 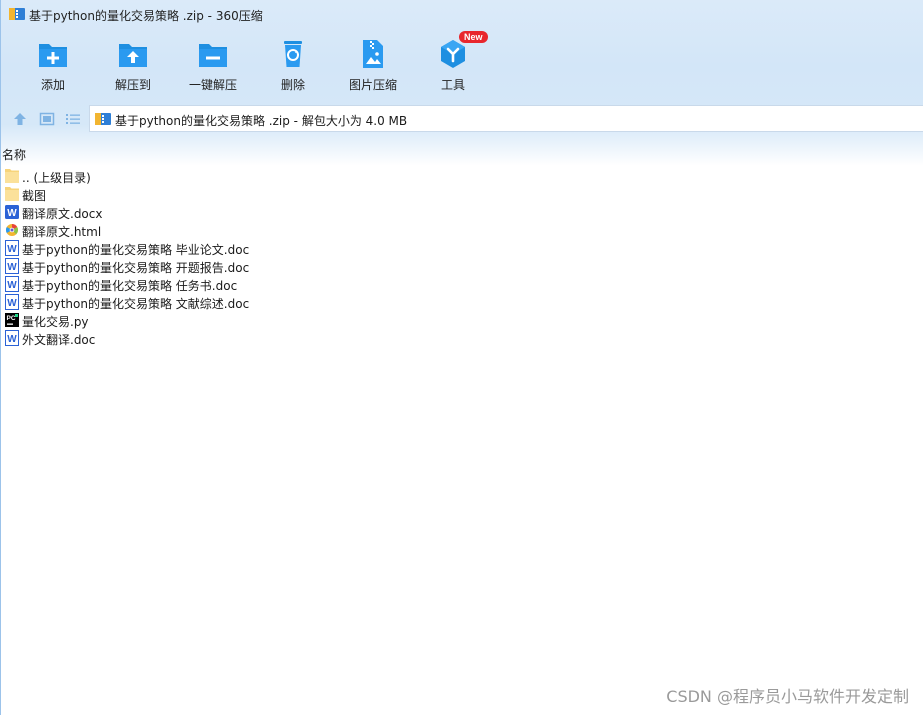 I want to click on window-title: 基于python的量化交易策略 .zip - 360压缩, so click(x=146, y=16).